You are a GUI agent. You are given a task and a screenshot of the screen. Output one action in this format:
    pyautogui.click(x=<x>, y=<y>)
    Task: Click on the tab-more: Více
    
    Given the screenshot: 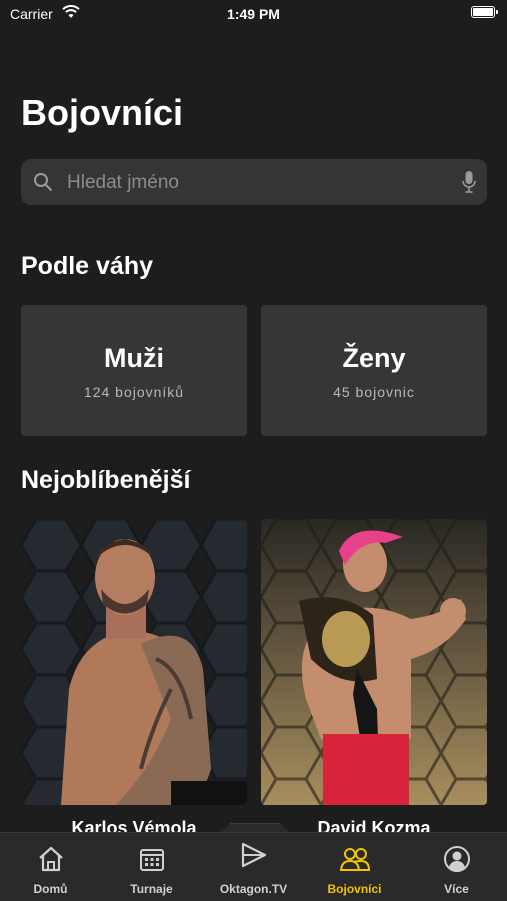 What is the action you would take?
    pyautogui.click(x=456, y=867)
    